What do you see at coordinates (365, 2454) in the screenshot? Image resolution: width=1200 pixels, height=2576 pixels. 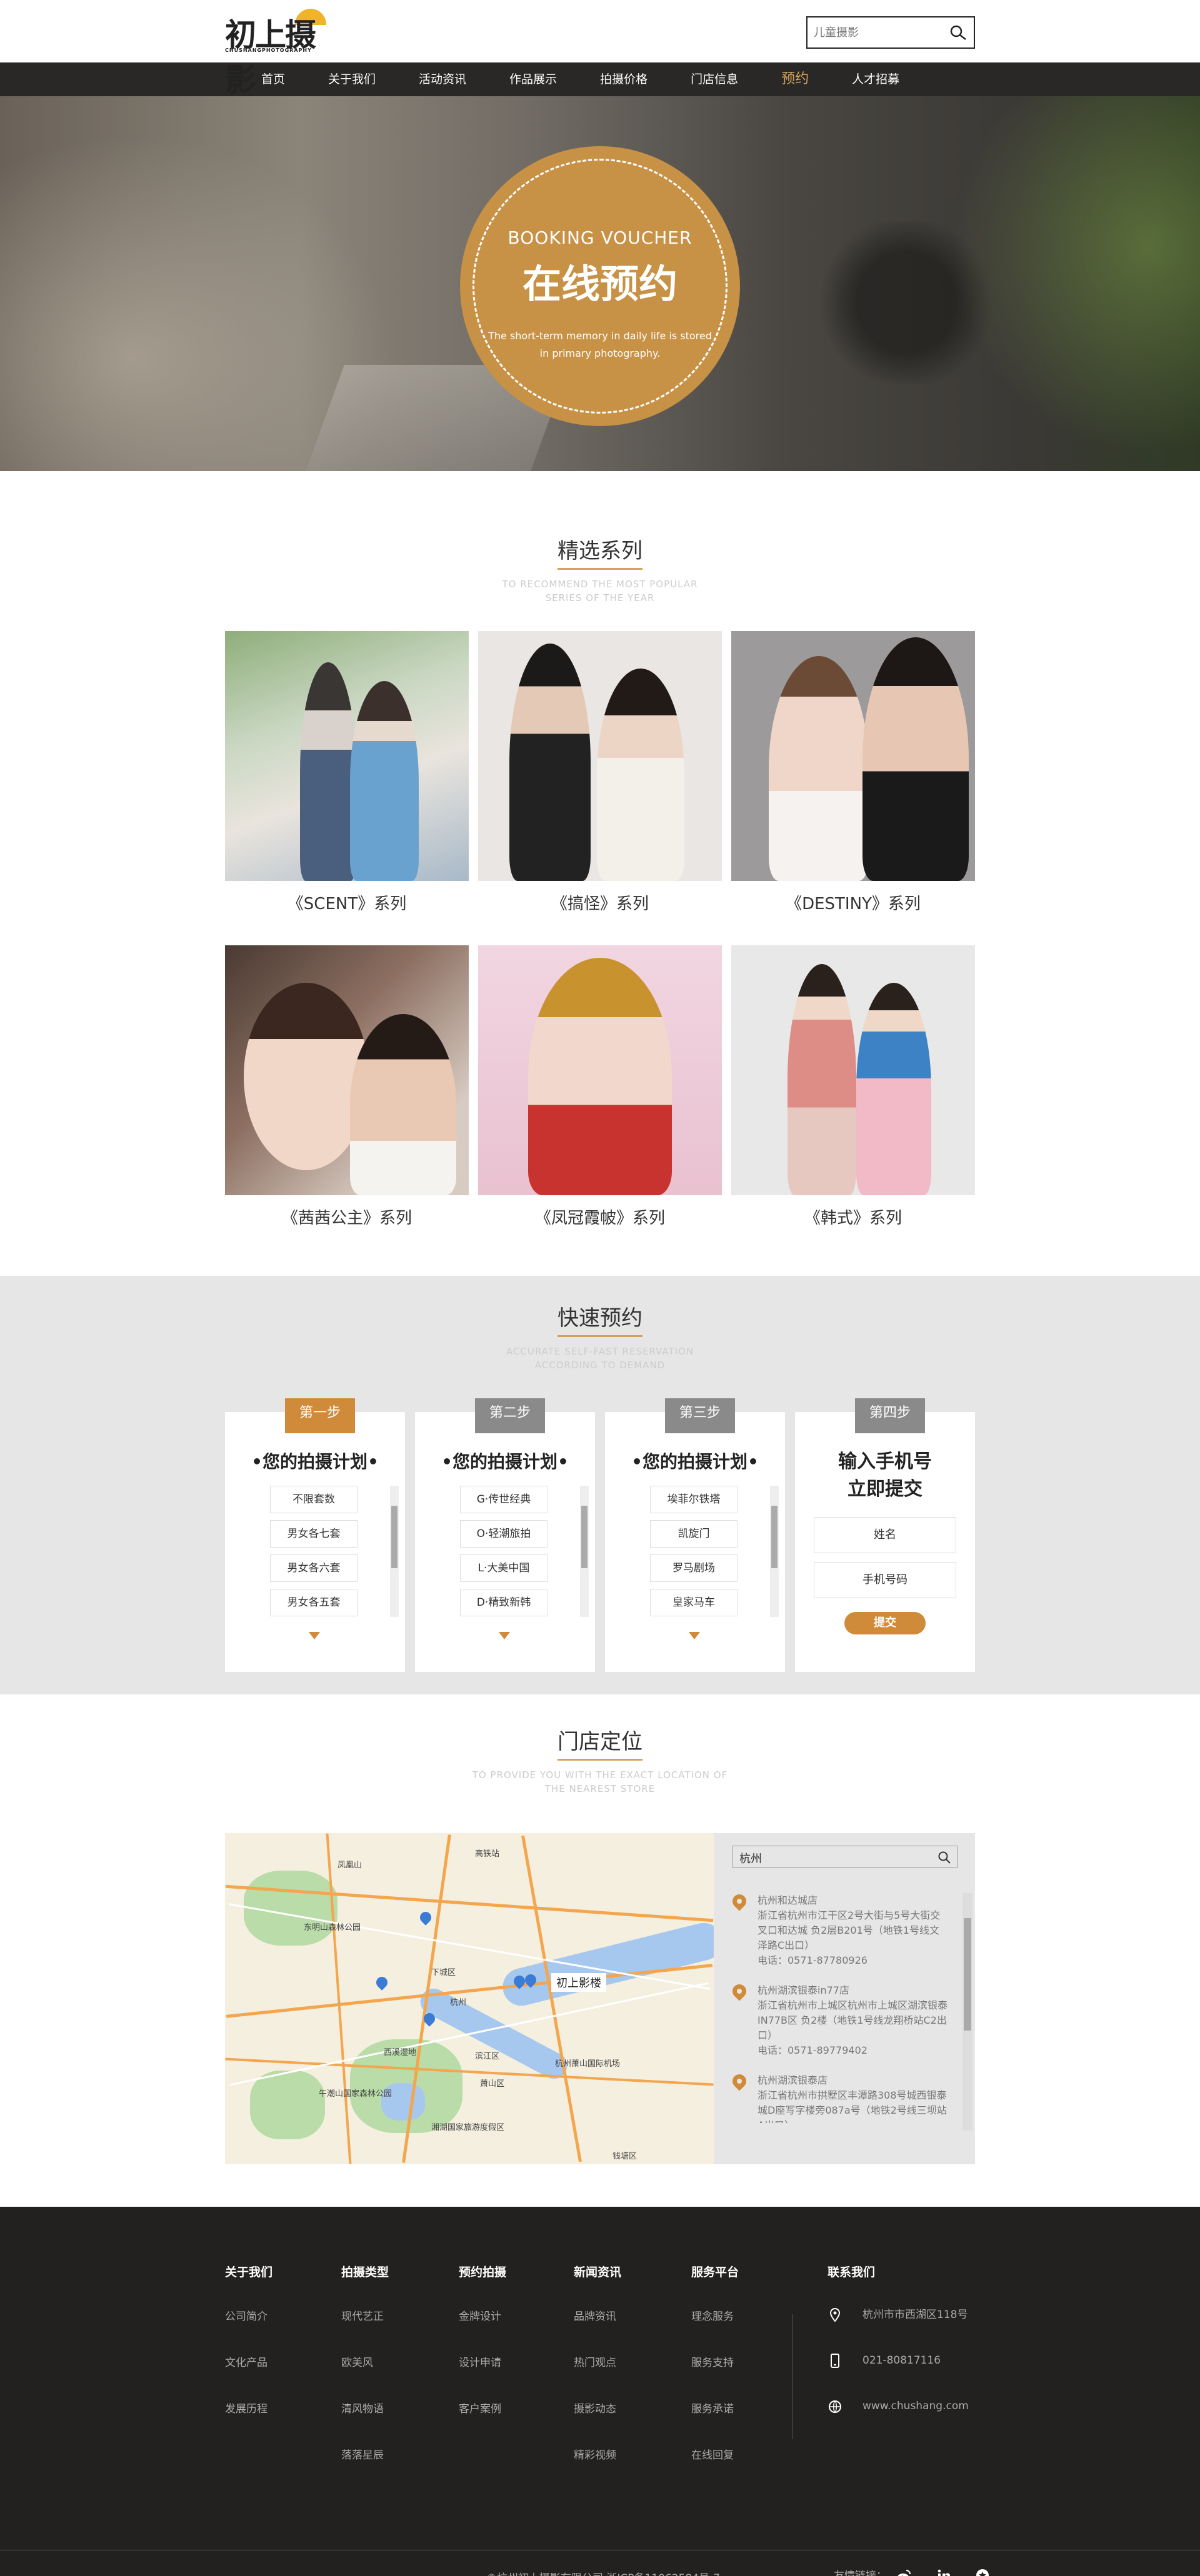 I see `footer-link: 落落星辰` at bounding box center [365, 2454].